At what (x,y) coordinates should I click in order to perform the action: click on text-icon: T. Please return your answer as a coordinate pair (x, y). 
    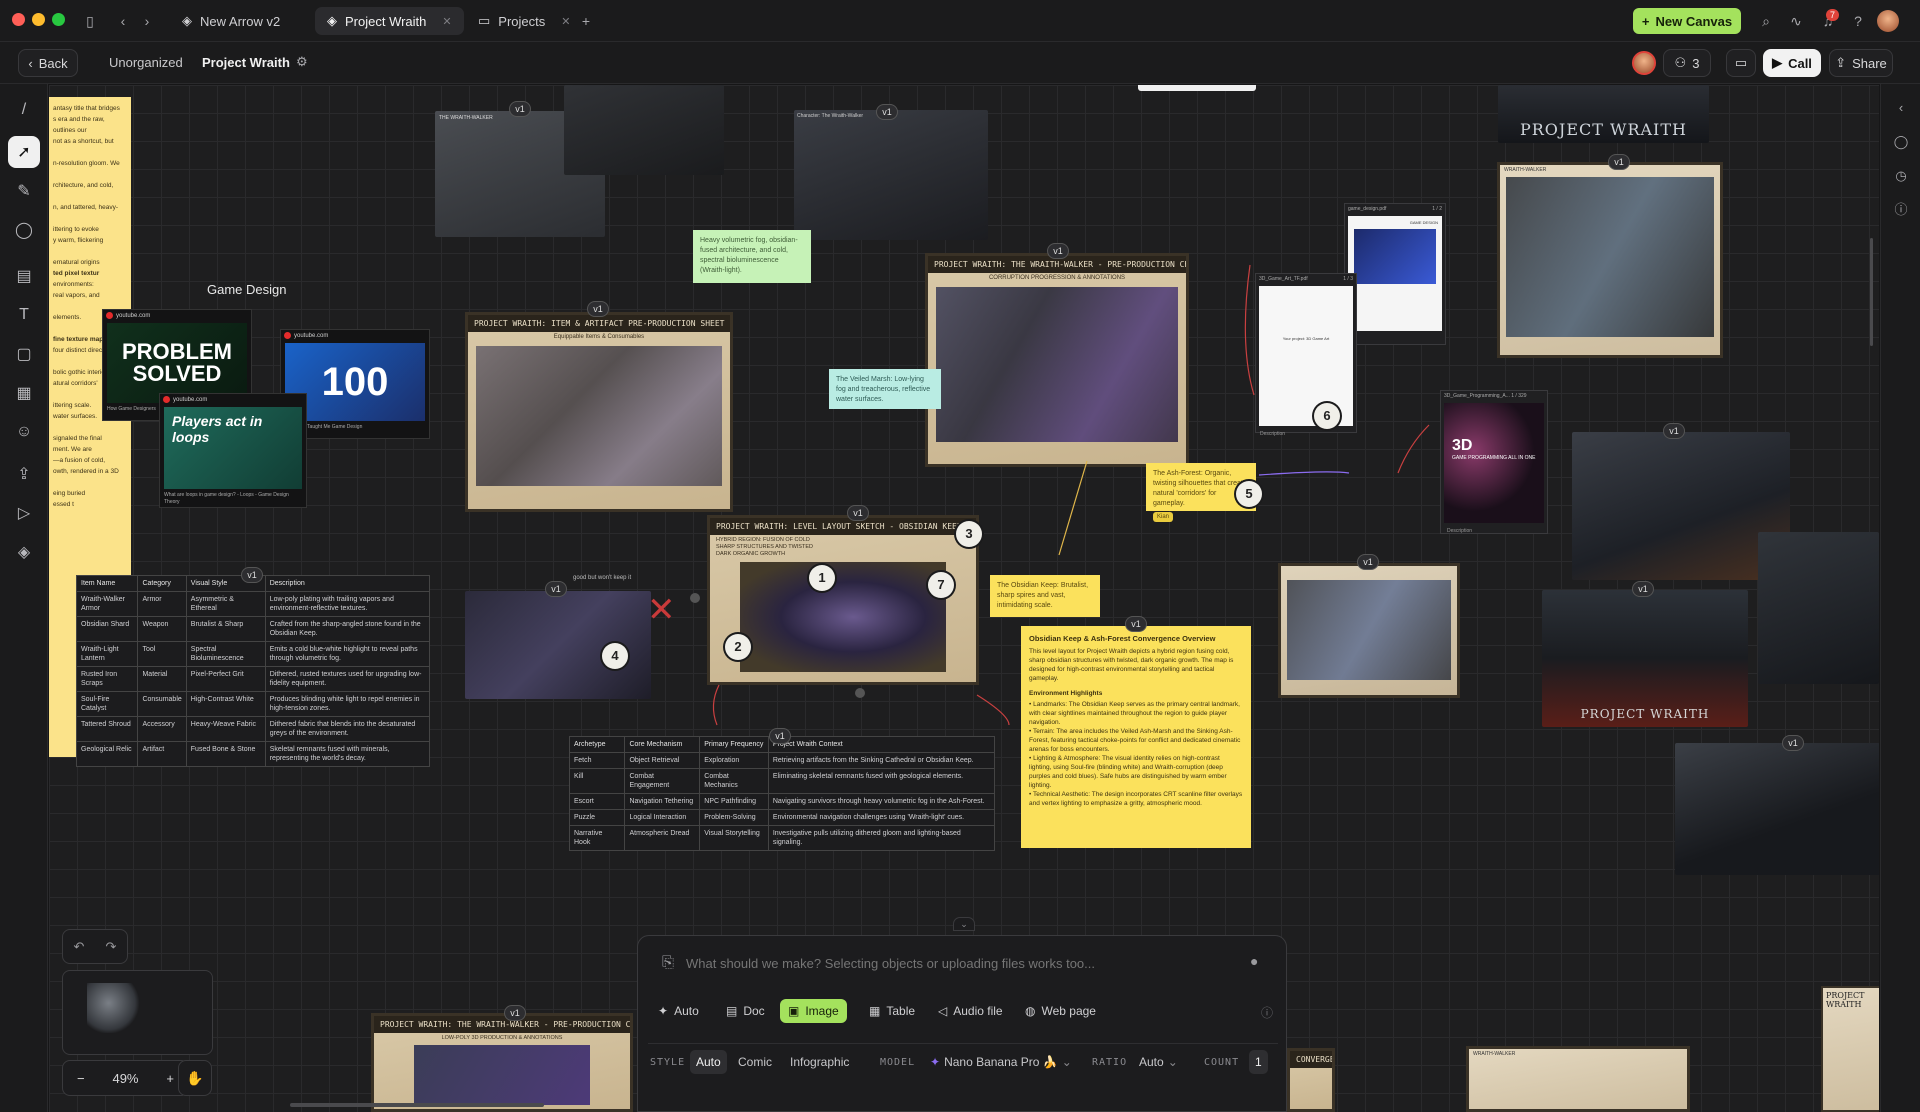
    Looking at the image, I should click on (24, 315).